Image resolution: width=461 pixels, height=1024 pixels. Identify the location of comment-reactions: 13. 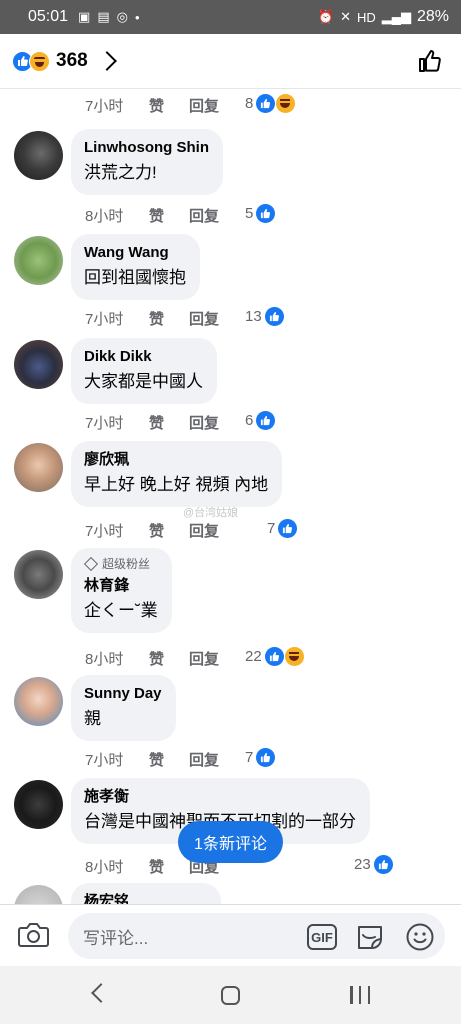
(264, 316).